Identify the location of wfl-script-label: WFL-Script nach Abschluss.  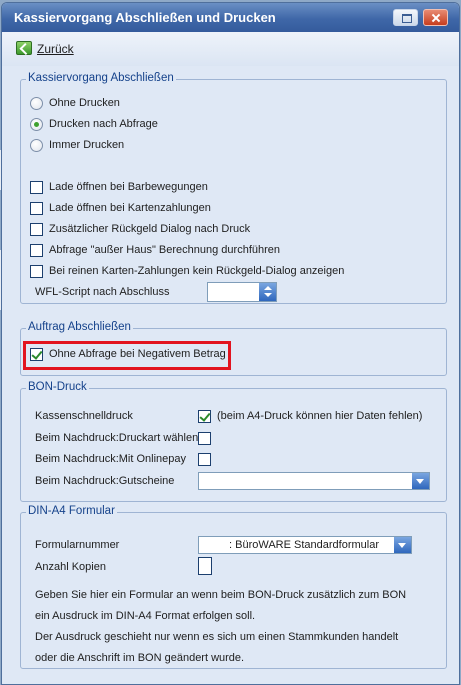
(102, 292).